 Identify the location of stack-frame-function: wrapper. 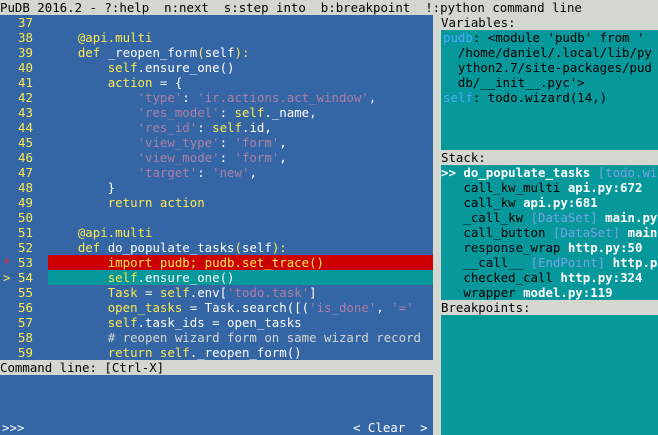
(489, 292).